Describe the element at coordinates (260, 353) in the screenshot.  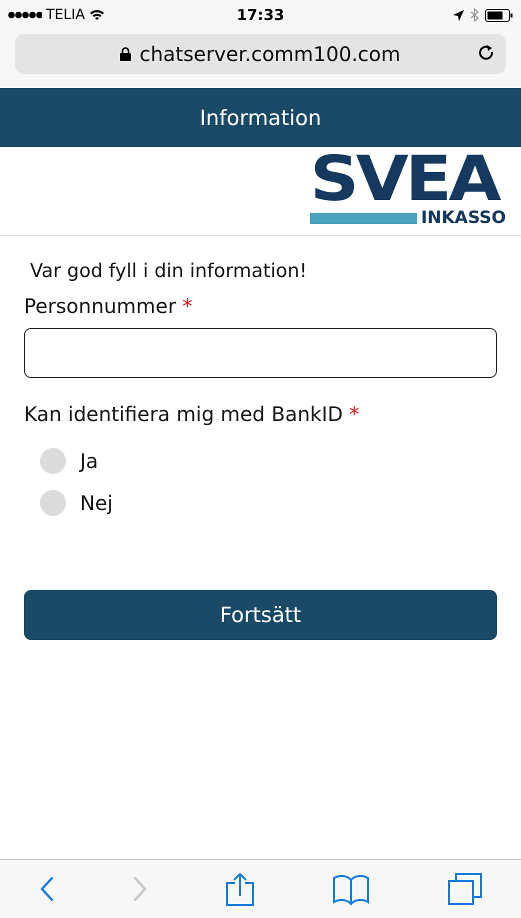
I see `input-field` at that location.